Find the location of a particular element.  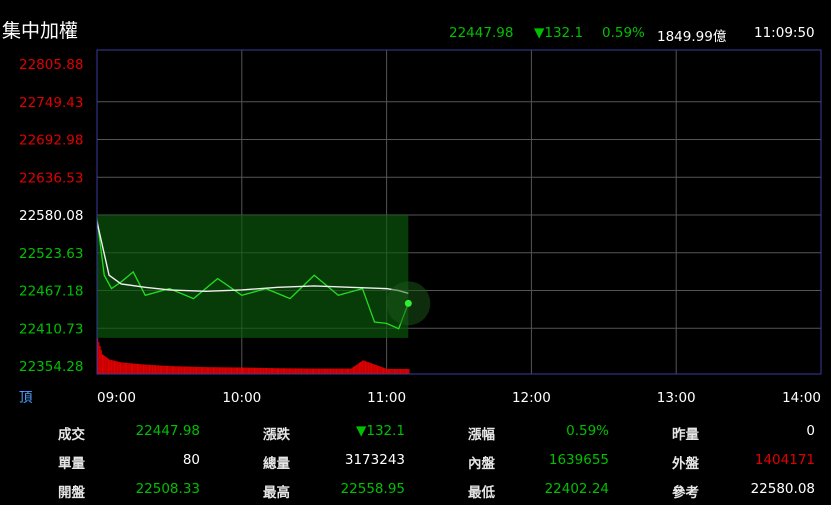

info-value: 0.59% is located at coordinates (587, 431).